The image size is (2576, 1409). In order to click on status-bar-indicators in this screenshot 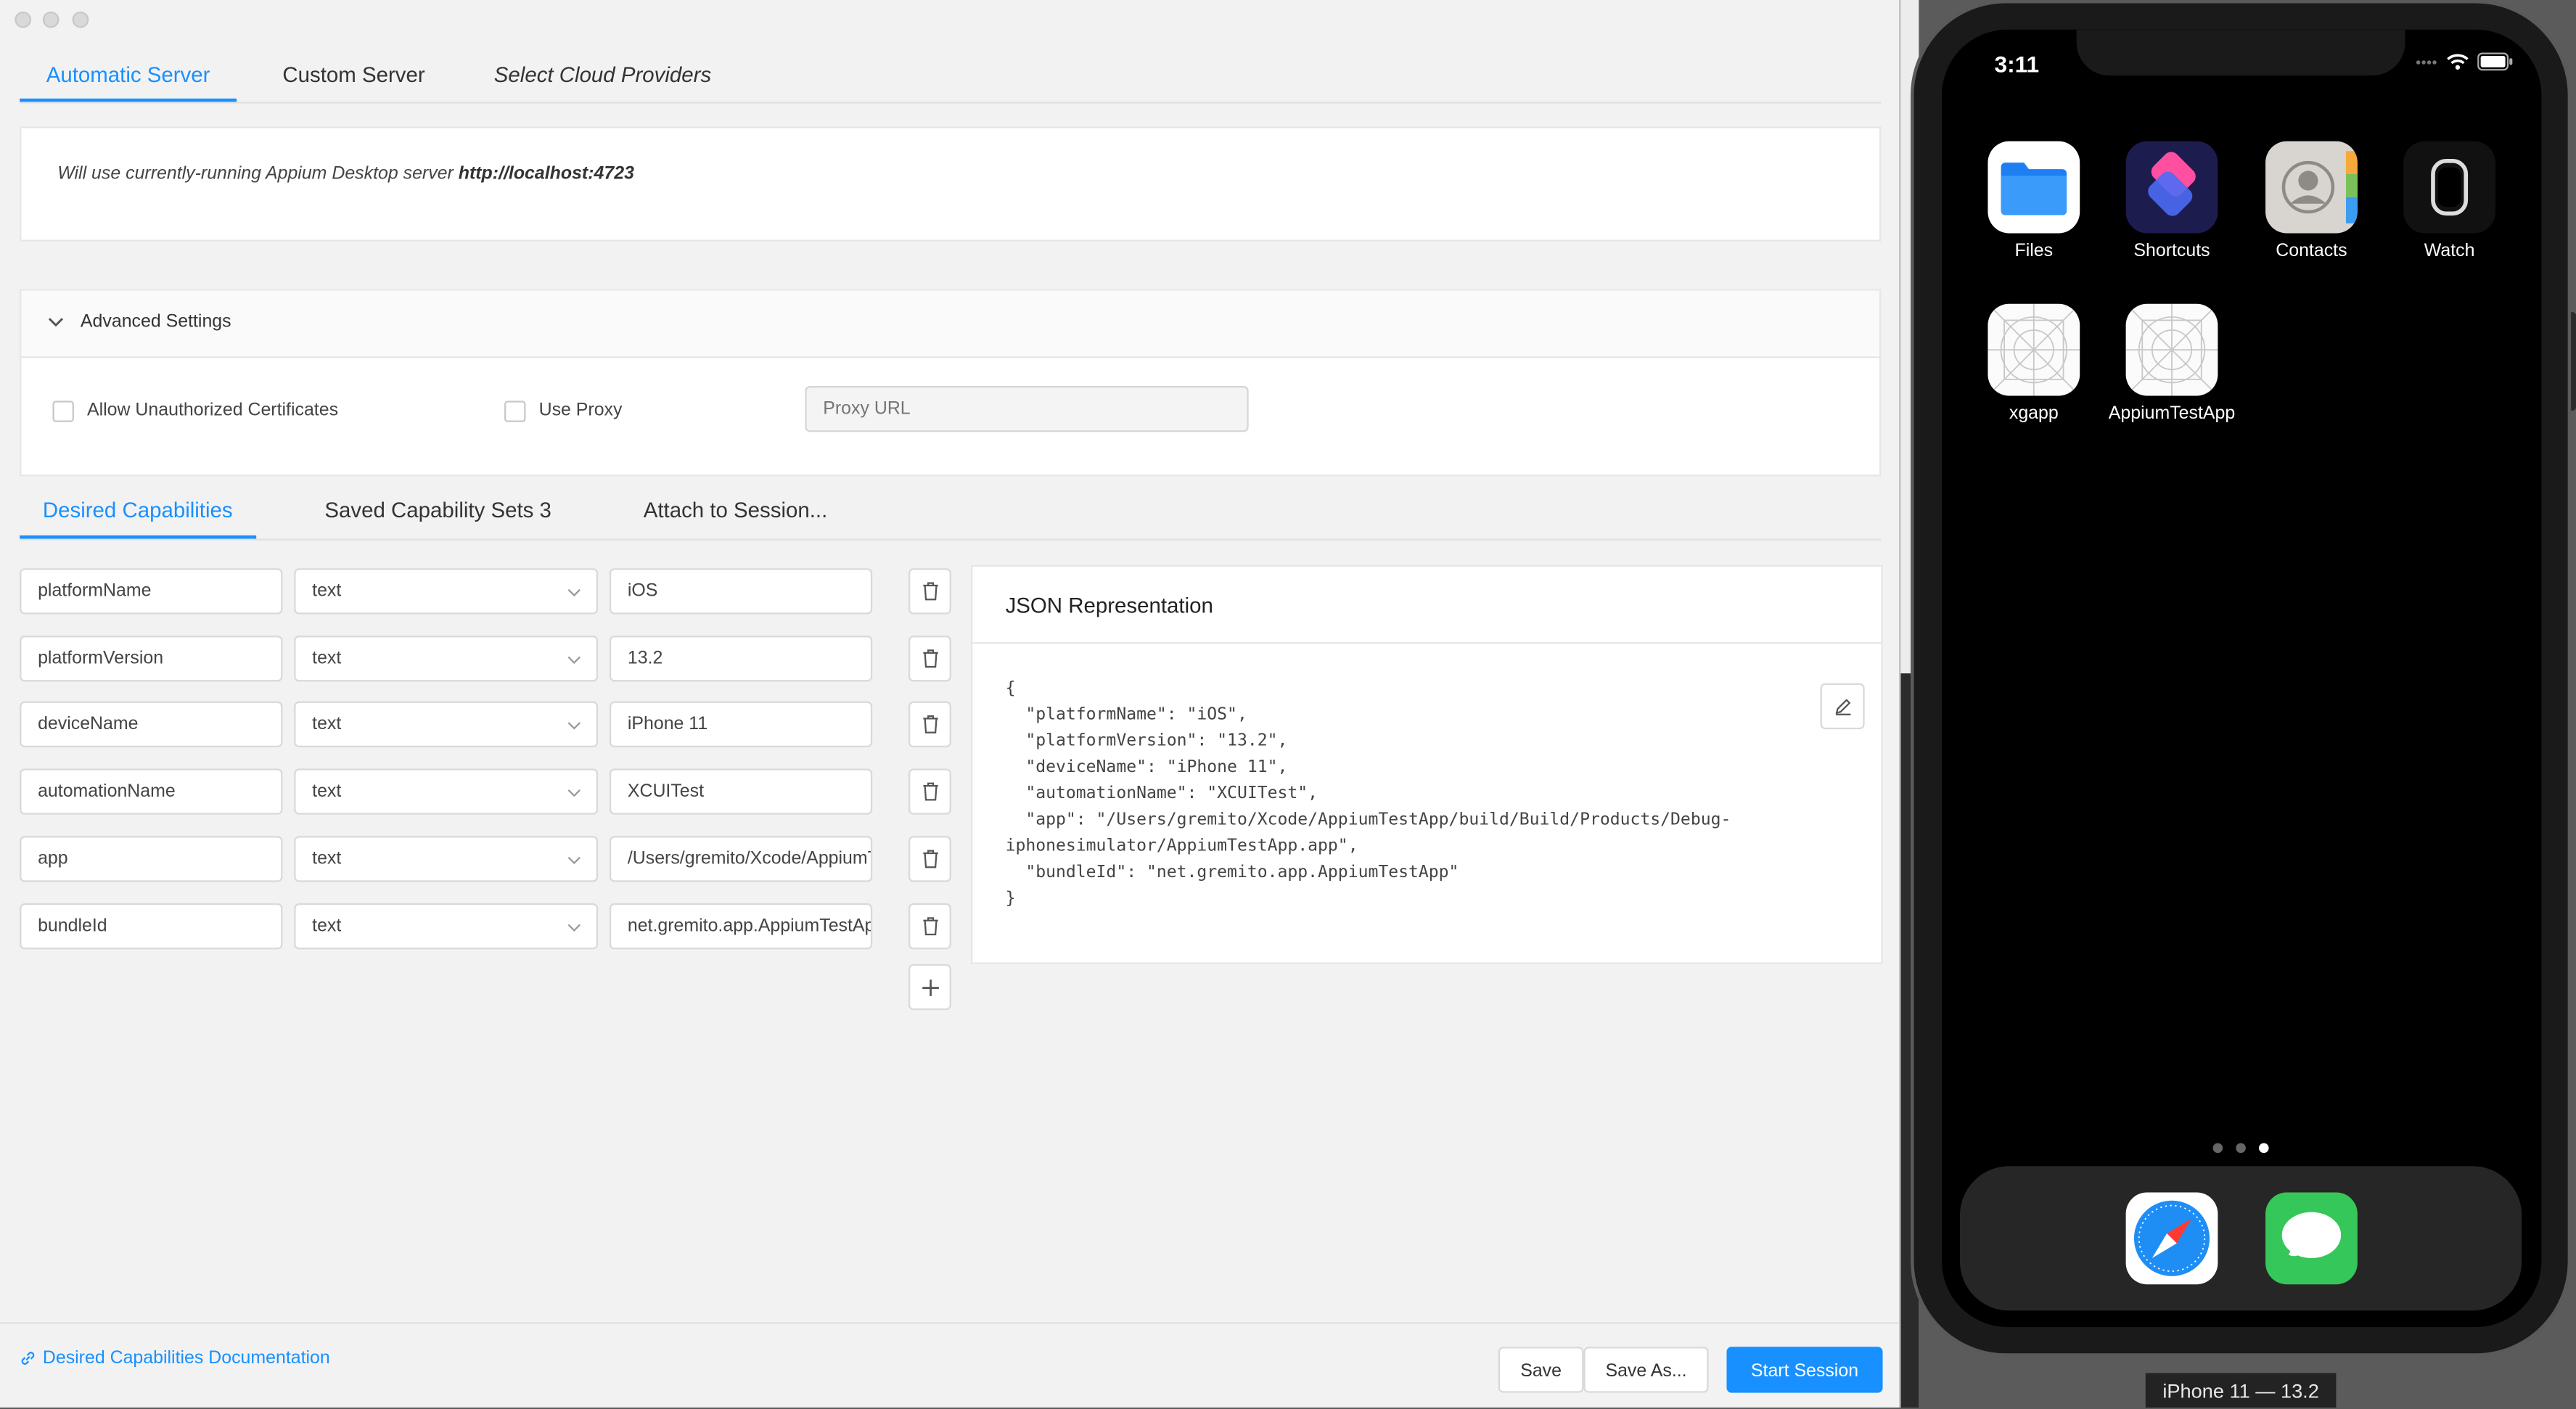, I will do `click(2464, 62)`.